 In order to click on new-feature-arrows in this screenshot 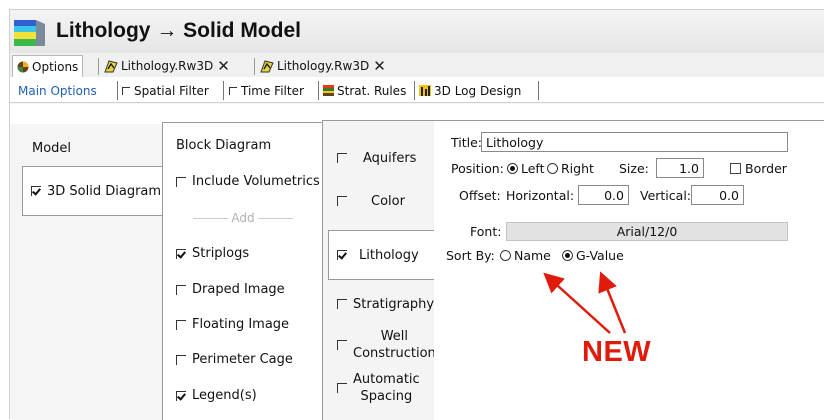, I will do `click(585, 302)`.